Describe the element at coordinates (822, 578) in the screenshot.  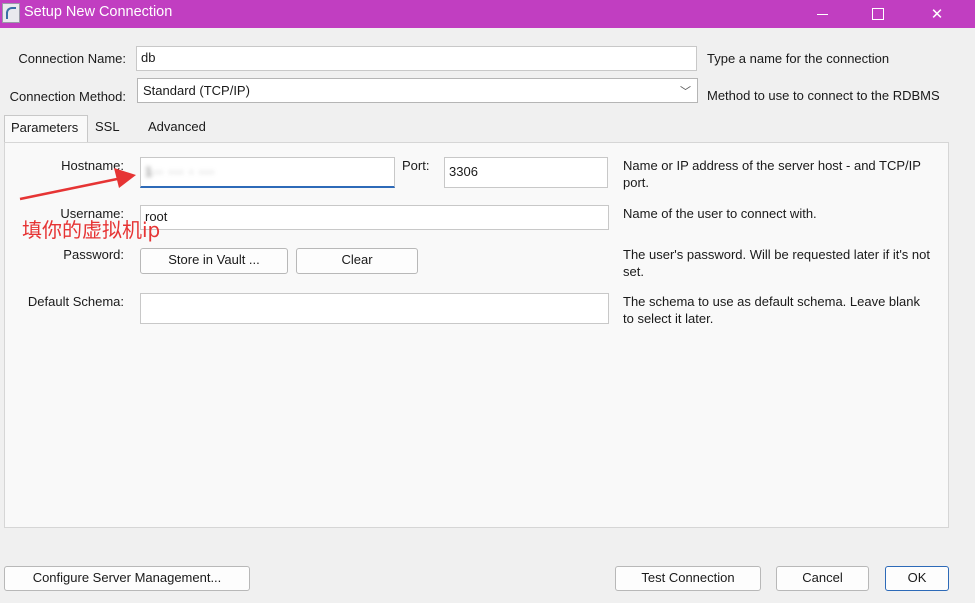
I see `cancel-button: Cancel` at that location.